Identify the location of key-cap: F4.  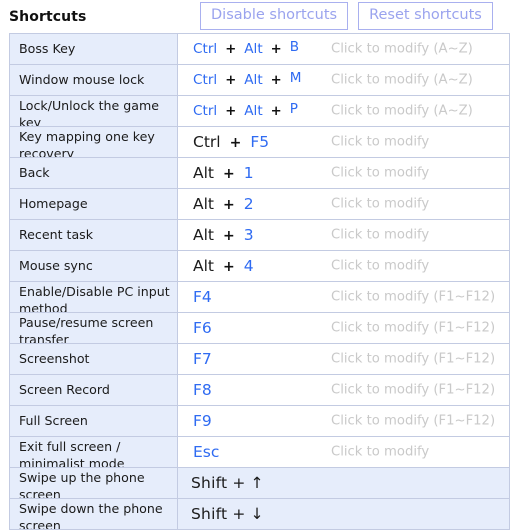
(202, 297).